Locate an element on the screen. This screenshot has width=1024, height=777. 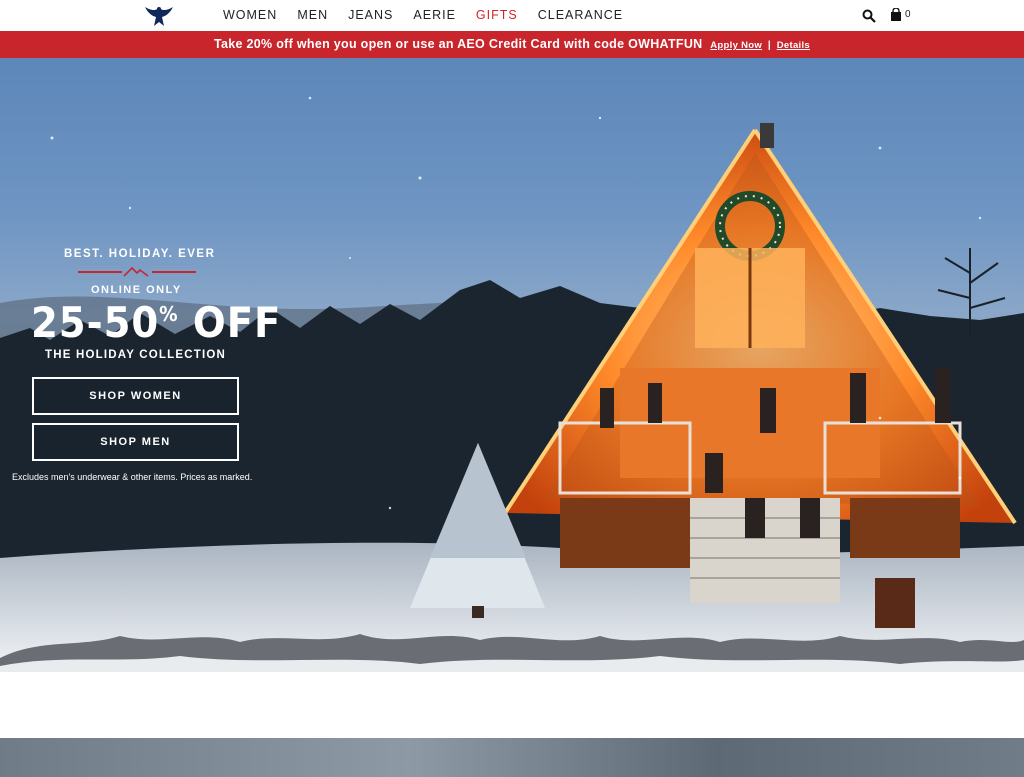
shopping-bag-icon is located at coordinates (896, 14).